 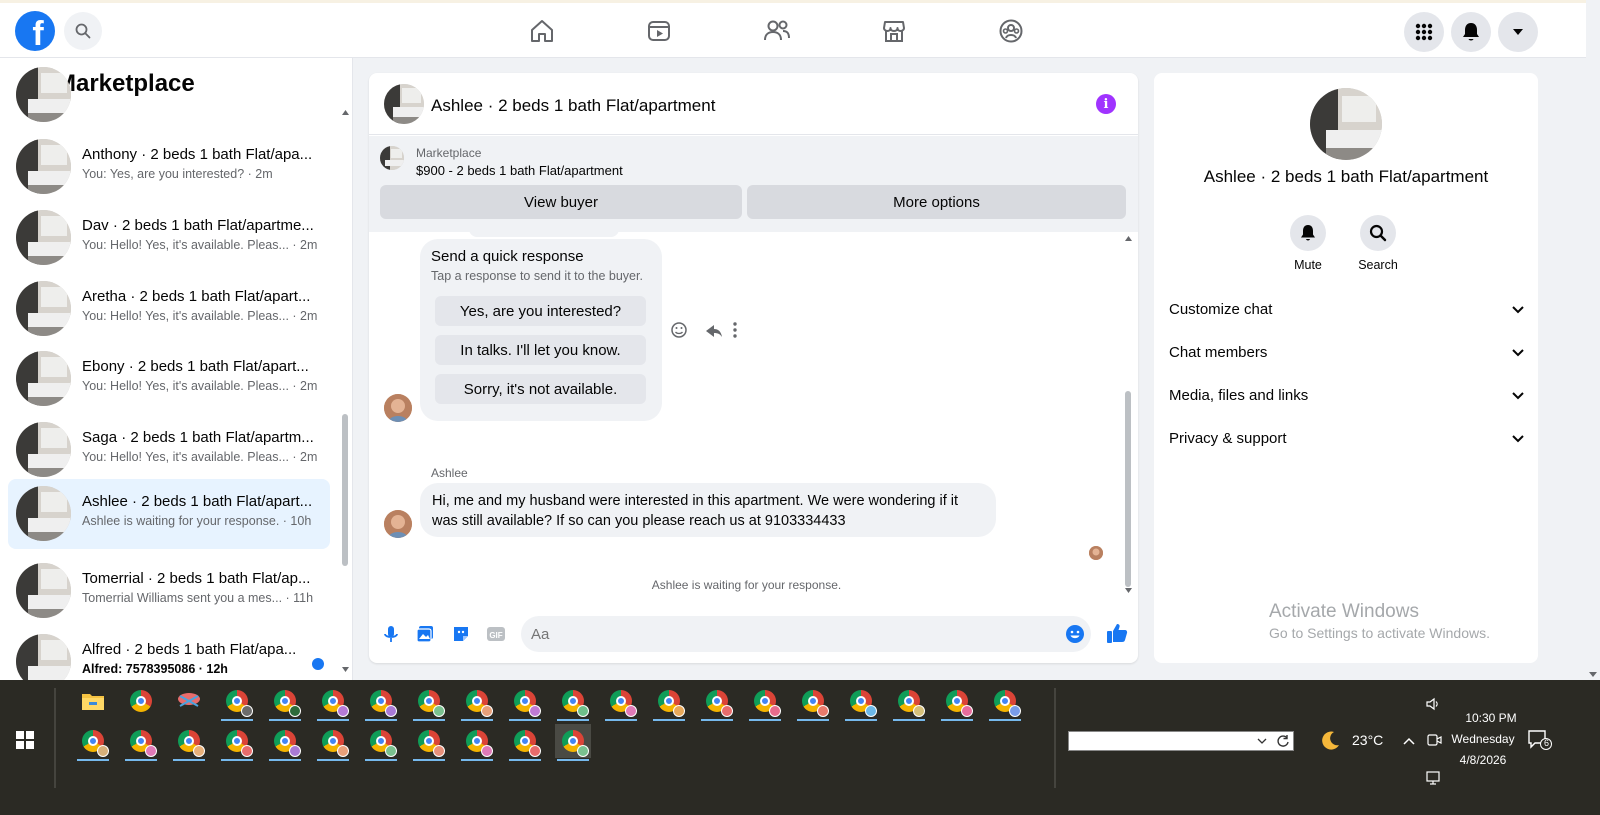 What do you see at coordinates (540, 311) in the screenshot?
I see `quick-response-option: Yes, are you interested?` at bounding box center [540, 311].